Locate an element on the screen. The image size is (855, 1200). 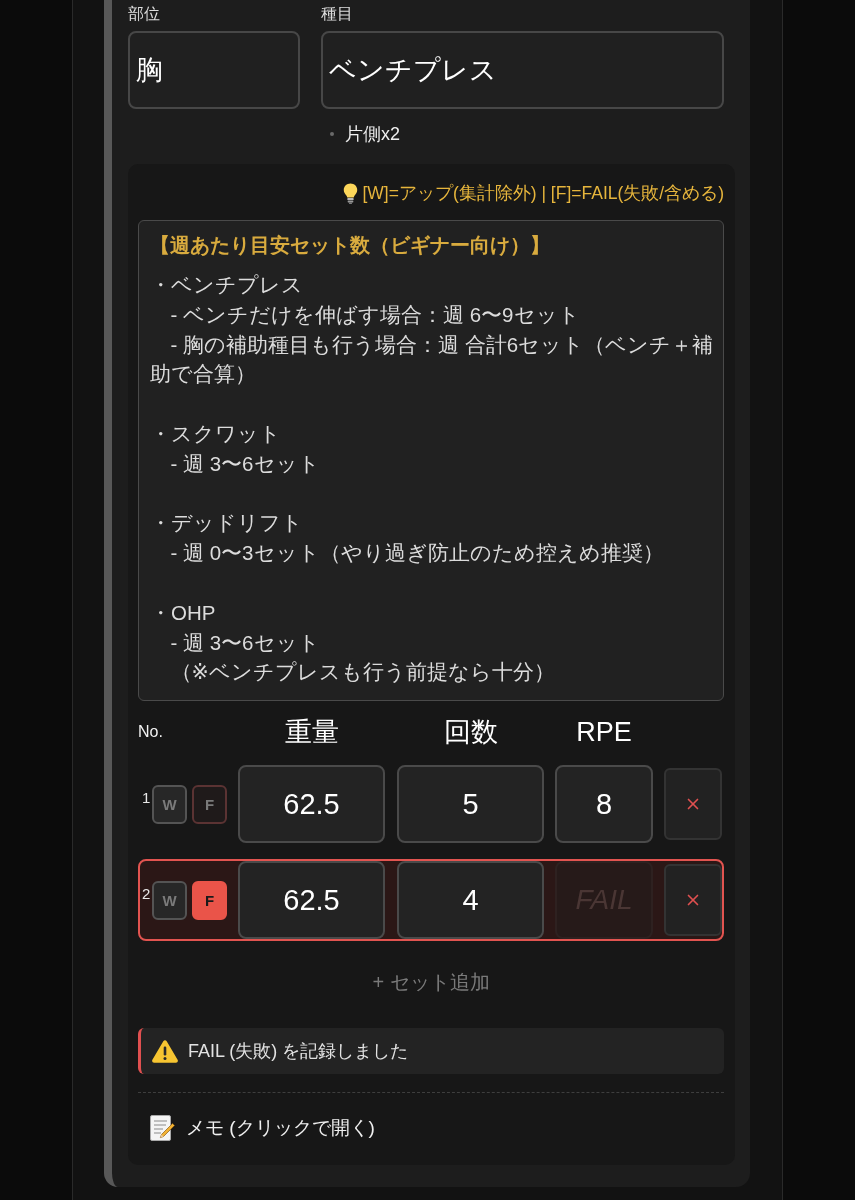
rpe-input: 8 is located at coordinates (604, 804).